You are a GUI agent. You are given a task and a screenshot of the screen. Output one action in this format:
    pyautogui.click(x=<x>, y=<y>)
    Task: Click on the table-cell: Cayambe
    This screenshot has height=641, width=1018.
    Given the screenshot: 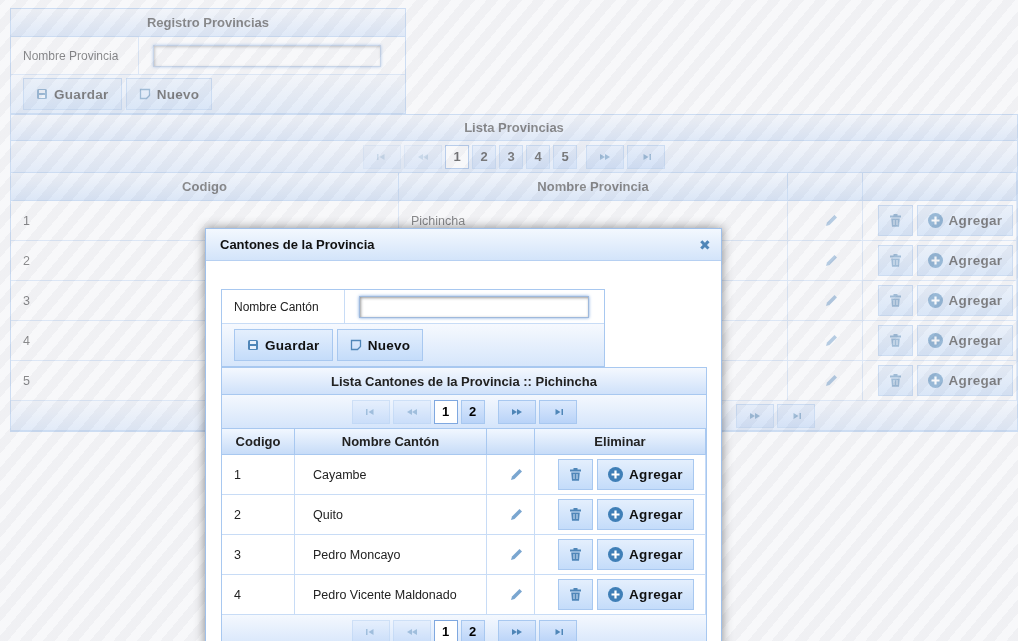 What is the action you would take?
    pyautogui.click(x=391, y=475)
    